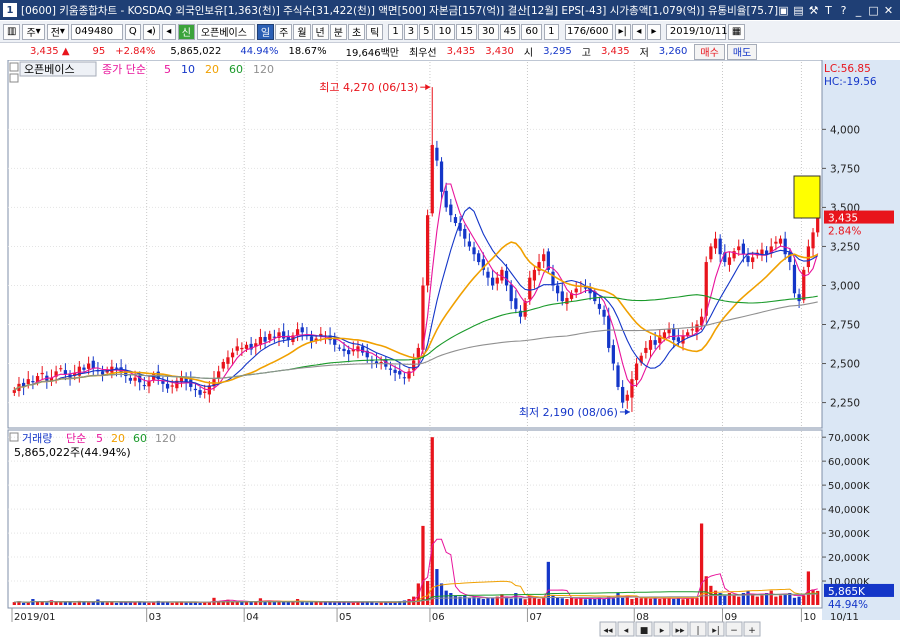 This screenshot has height=642, width=900. What do you see at coordinates (653, 31) in the screenshot?
I see `scroll-right-icon: ▸` at bounding box center [653, 31].